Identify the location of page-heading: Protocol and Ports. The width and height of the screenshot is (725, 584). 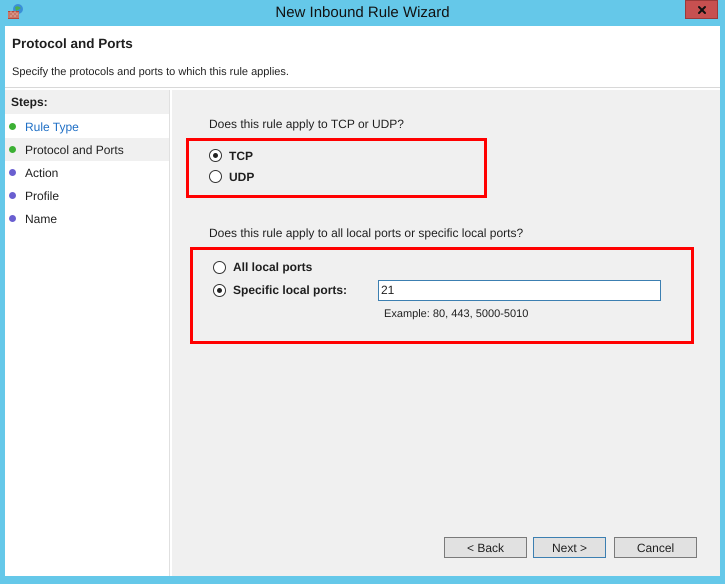
(73, 44).